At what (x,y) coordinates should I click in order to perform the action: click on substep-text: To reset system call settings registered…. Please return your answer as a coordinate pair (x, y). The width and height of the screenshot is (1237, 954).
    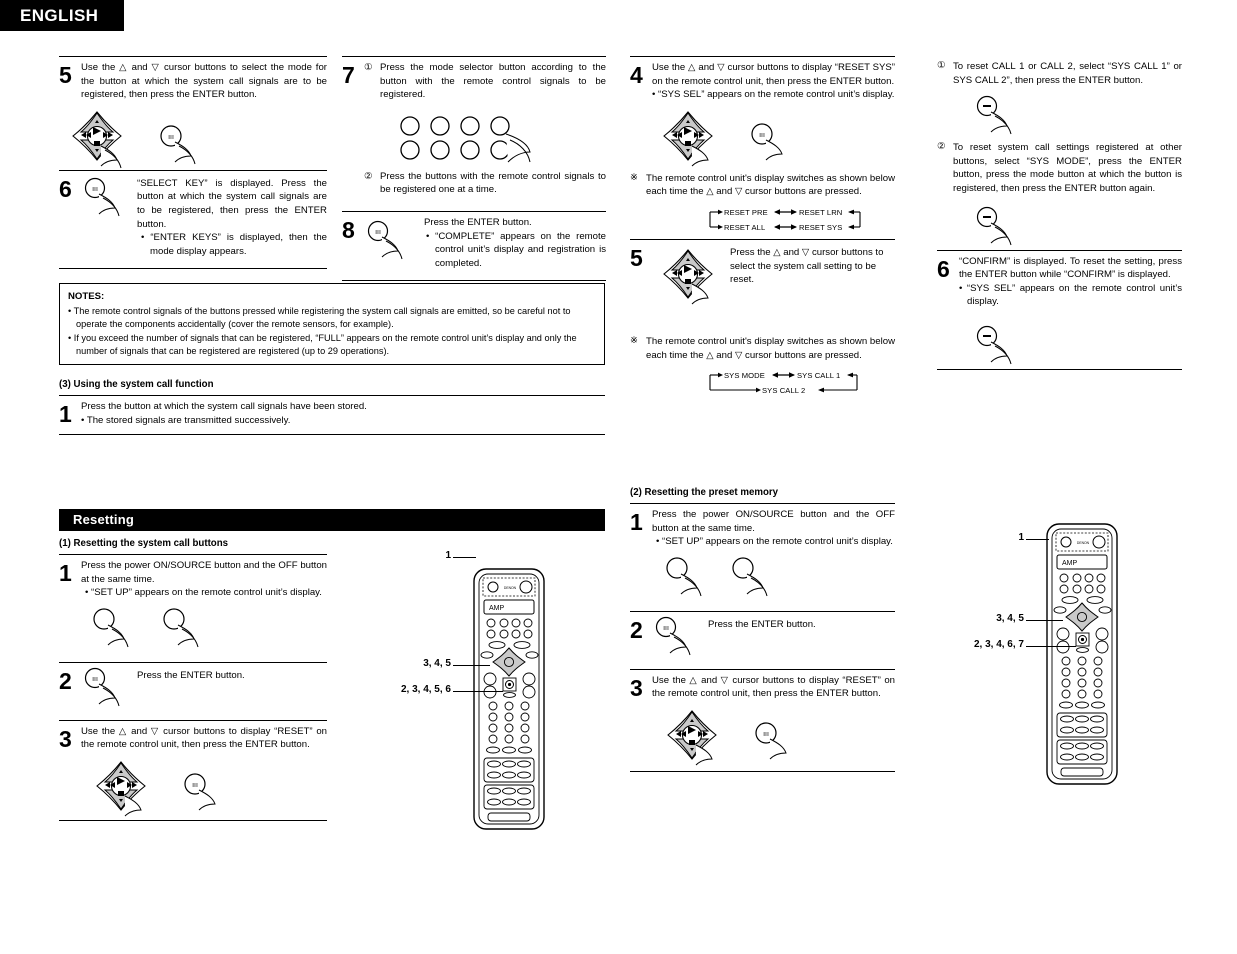
    Looking at the image, I should click on (1067, 168).